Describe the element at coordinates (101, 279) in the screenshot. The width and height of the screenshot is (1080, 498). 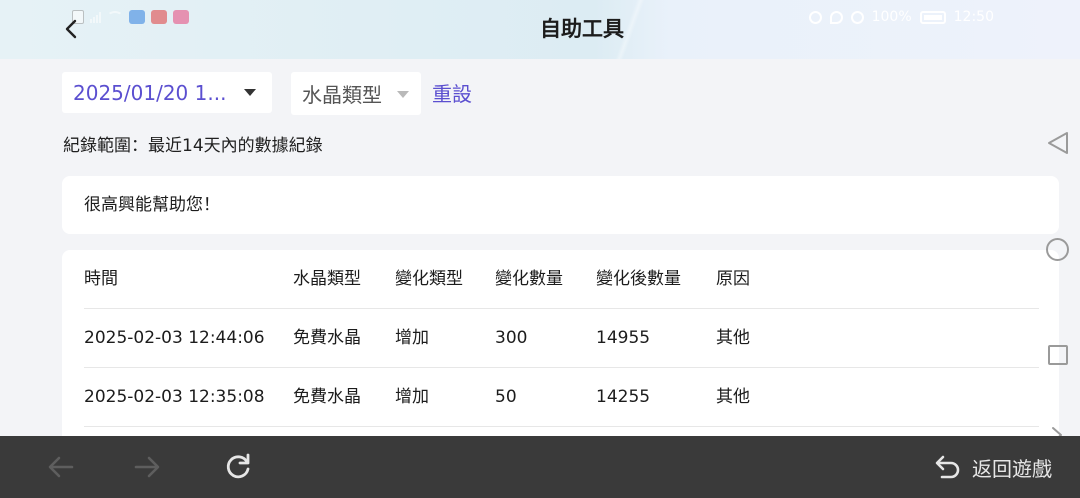
I see `header-time: 時間` at that location.